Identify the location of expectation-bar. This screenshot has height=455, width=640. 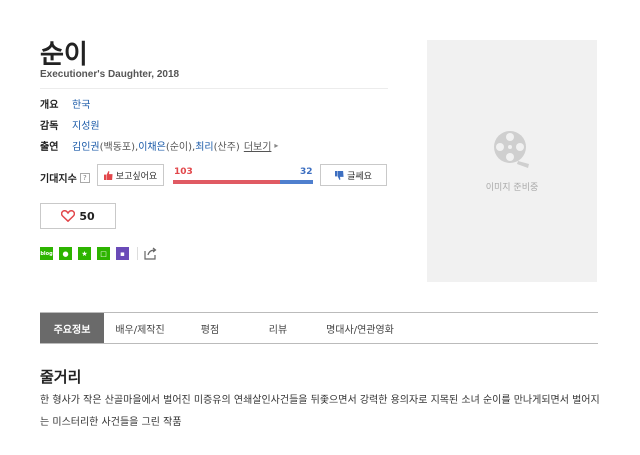
(243, 182).